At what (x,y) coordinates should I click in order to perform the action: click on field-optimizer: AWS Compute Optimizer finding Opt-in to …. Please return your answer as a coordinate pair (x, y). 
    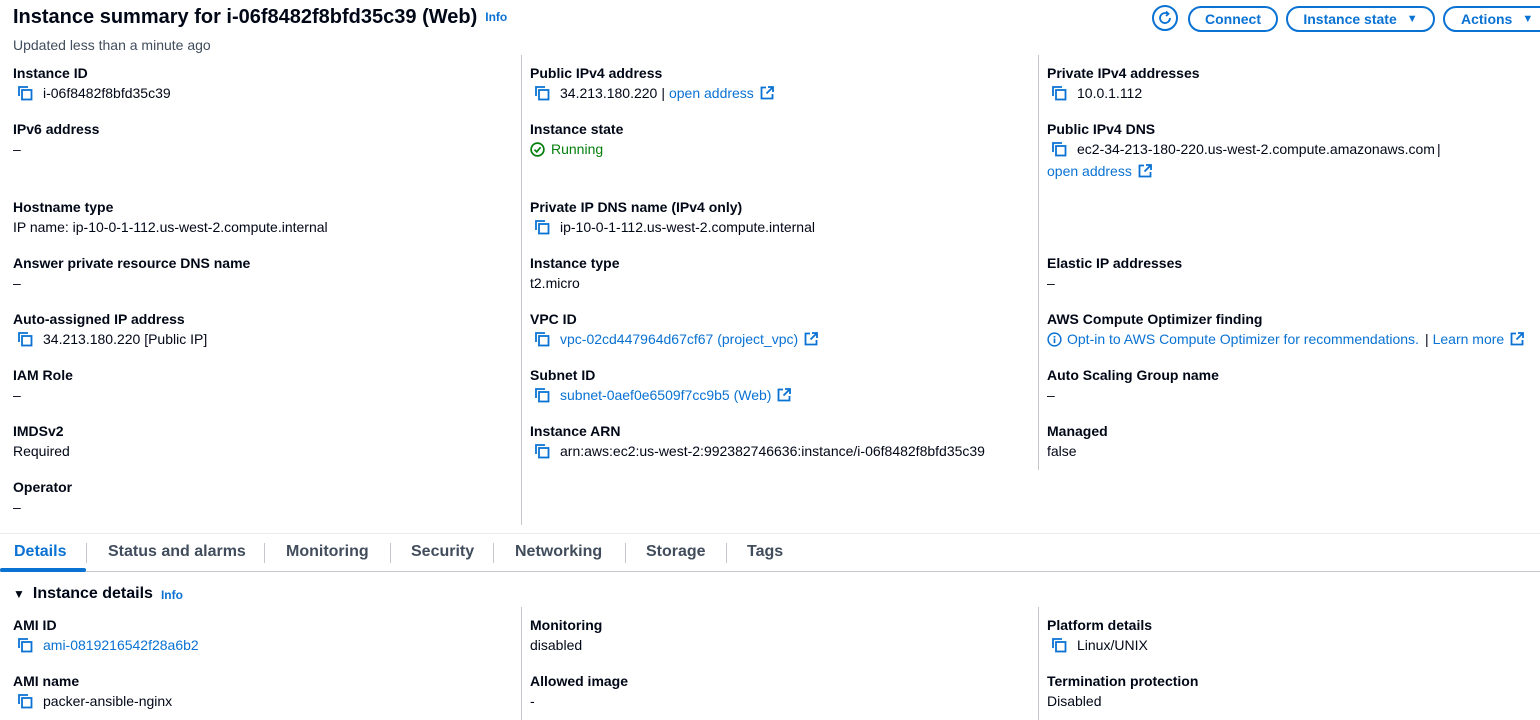
    Looking at the image, I should click on (1285, 329).